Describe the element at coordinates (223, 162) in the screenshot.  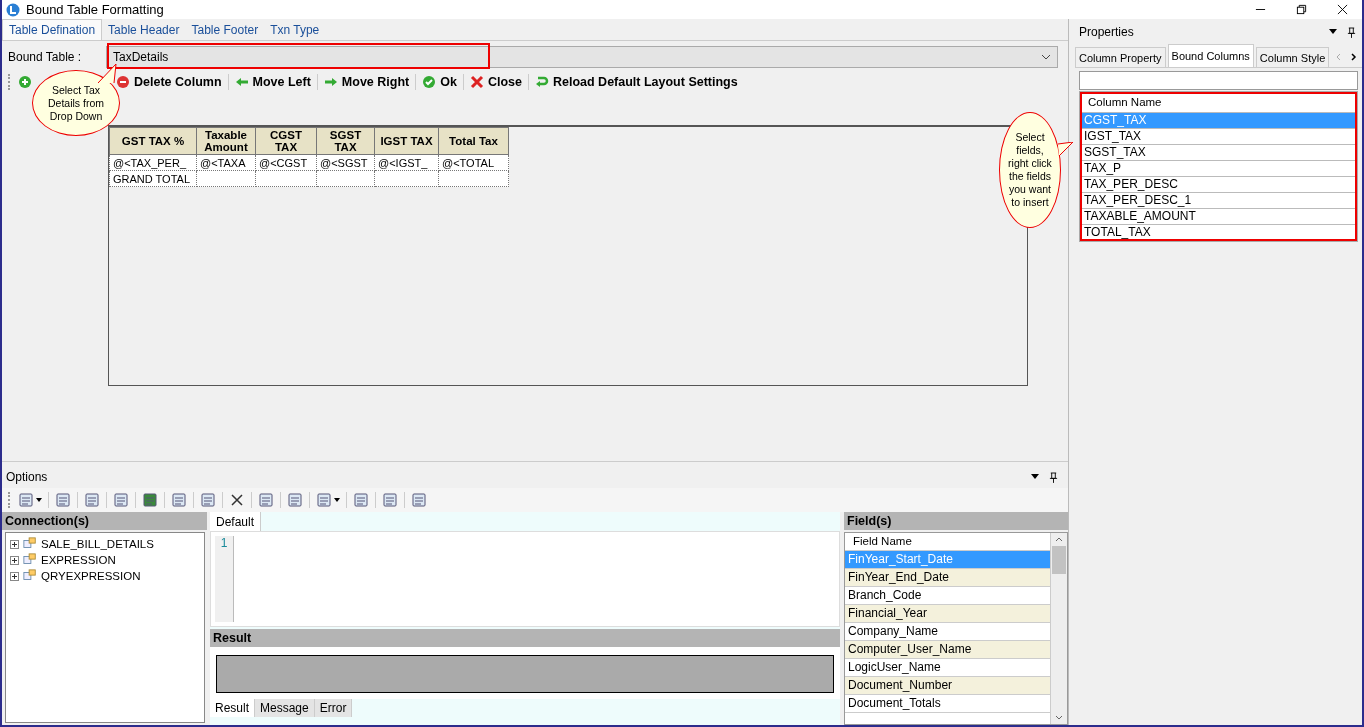
I see `table-cell: @<TAXA` at that location.